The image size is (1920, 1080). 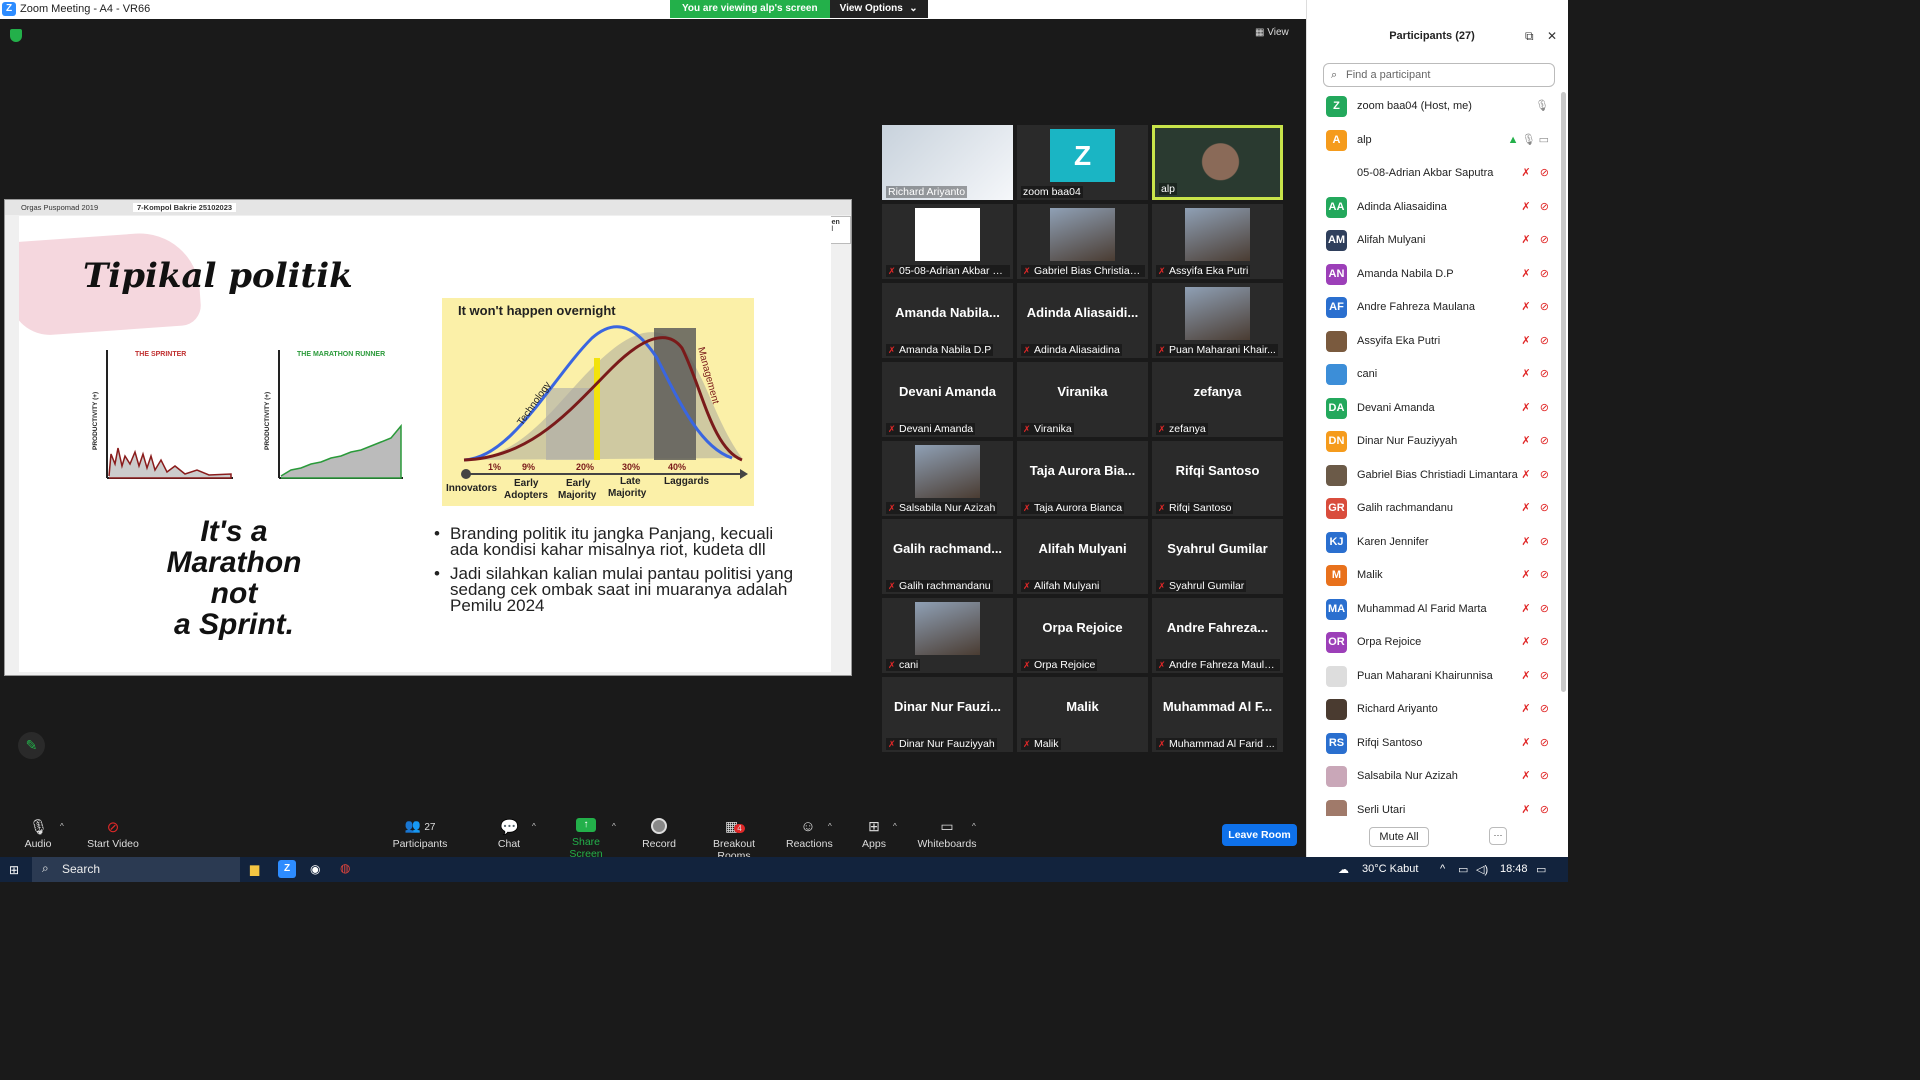 What do you see at coordinates (1082, 635) in the screenshot?
I see `video-tile: Orpa Rejoice ✗ Orpa Rejoice` at bounding box center [1082, 635].